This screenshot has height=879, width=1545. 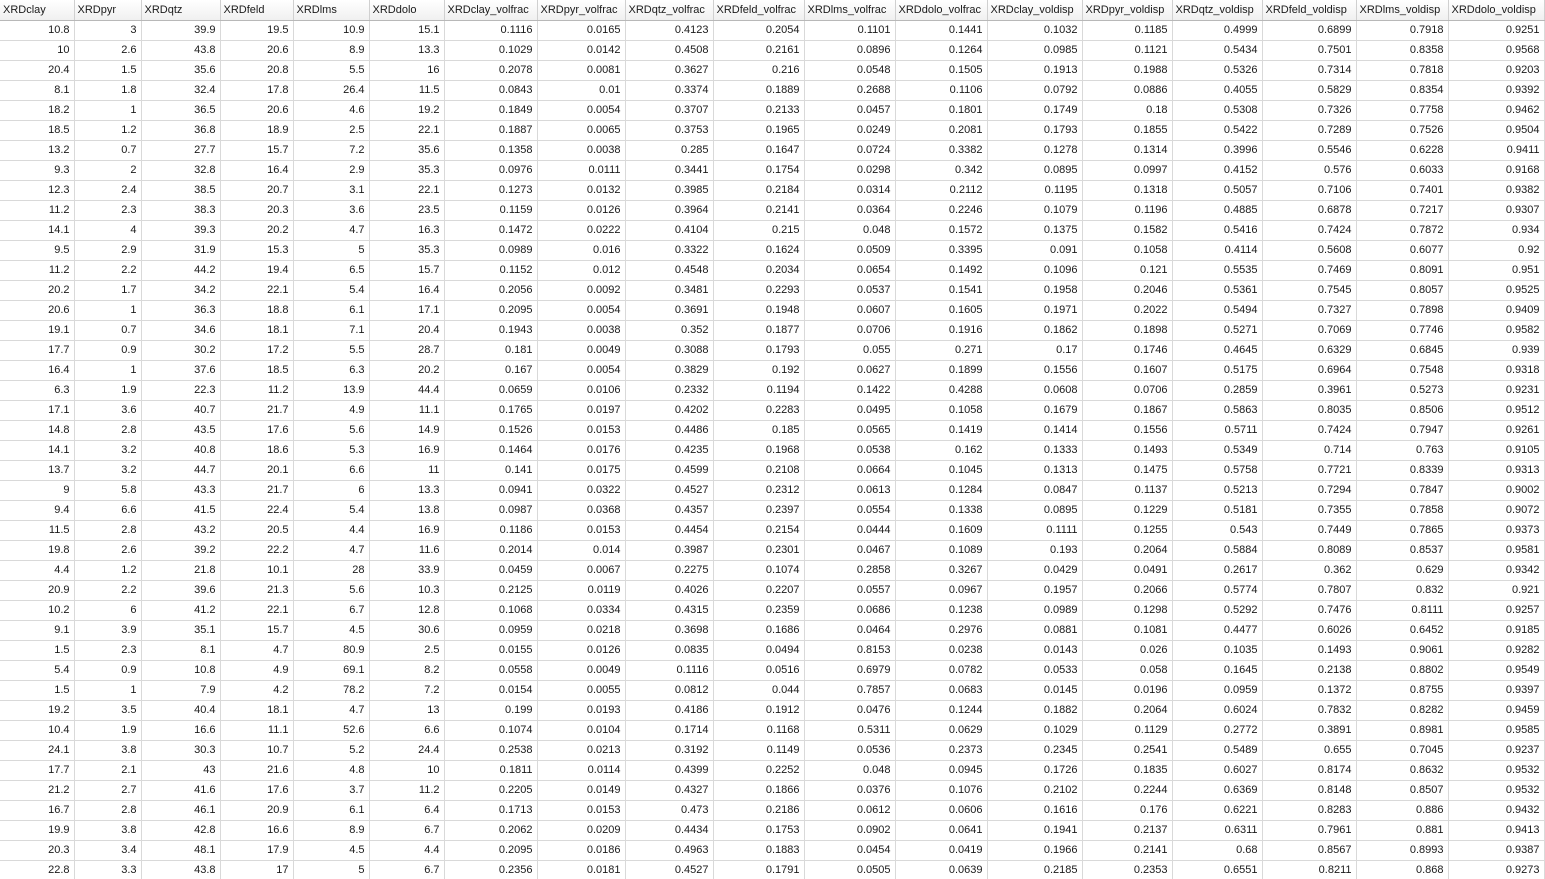 I want to click on table-cell: 0.162, so click(x=941, y=450).